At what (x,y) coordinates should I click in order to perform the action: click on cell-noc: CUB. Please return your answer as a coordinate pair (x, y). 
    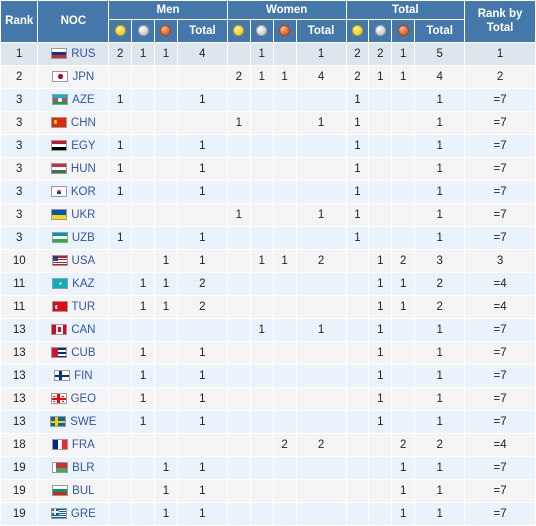
    Looking at the image, I should click on (73, 353).